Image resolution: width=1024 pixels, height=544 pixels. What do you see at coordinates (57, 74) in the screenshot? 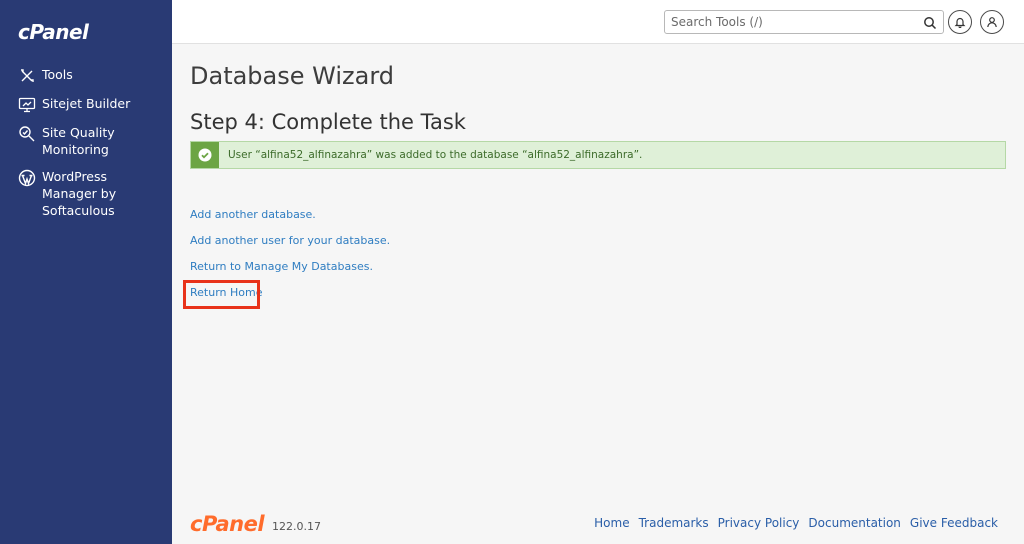
I see `sidebar-item-label: Tools` at bounding box center [57, 74].